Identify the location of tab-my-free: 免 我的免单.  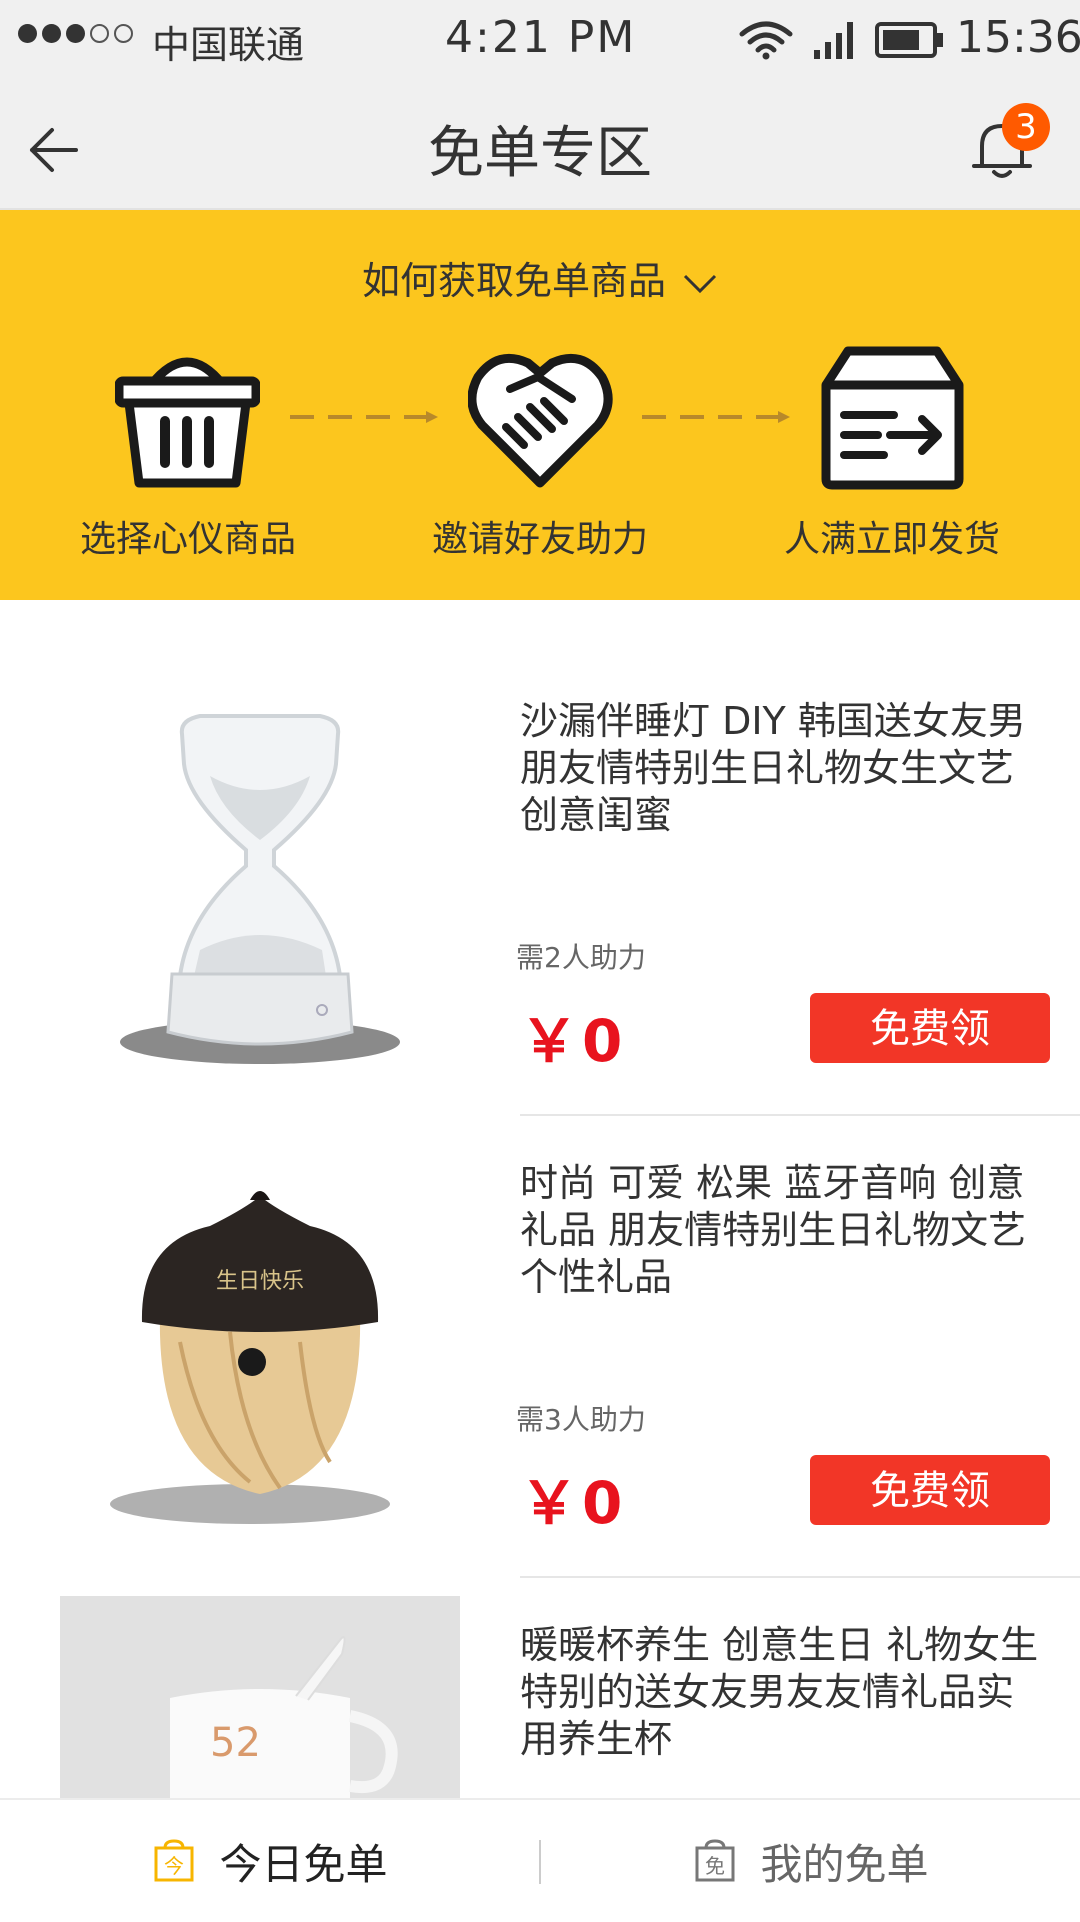
(810, 1861).